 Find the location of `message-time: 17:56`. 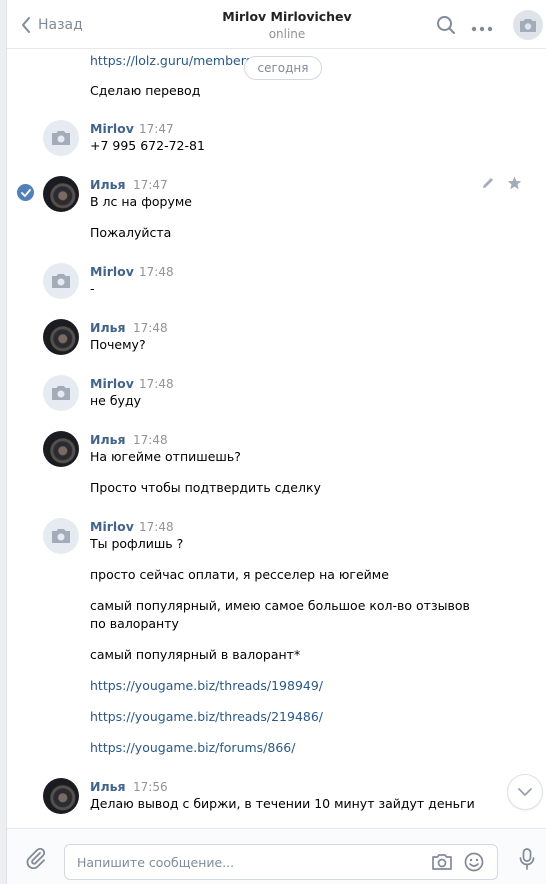

message-time: 17:56 is located at coordinates (150, 787).